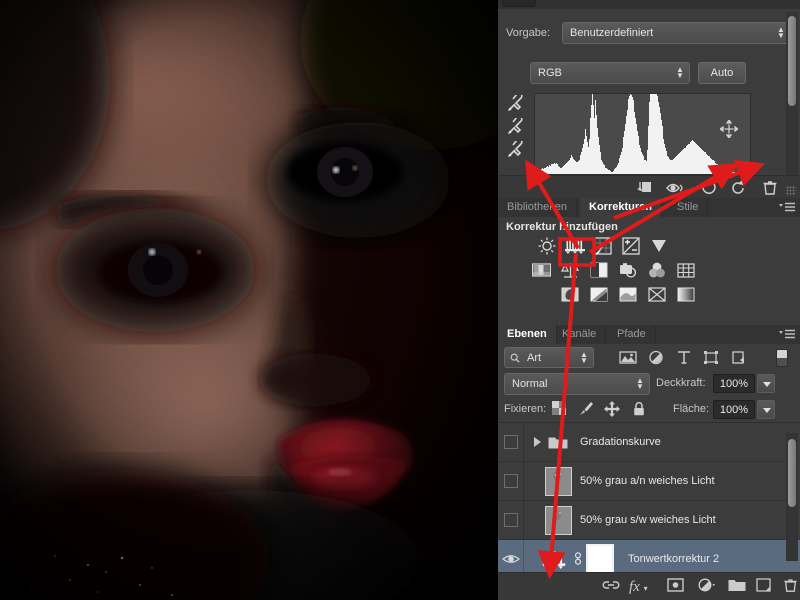  I want to click on tab-ebenen: Ebenen, so click(527, 334).